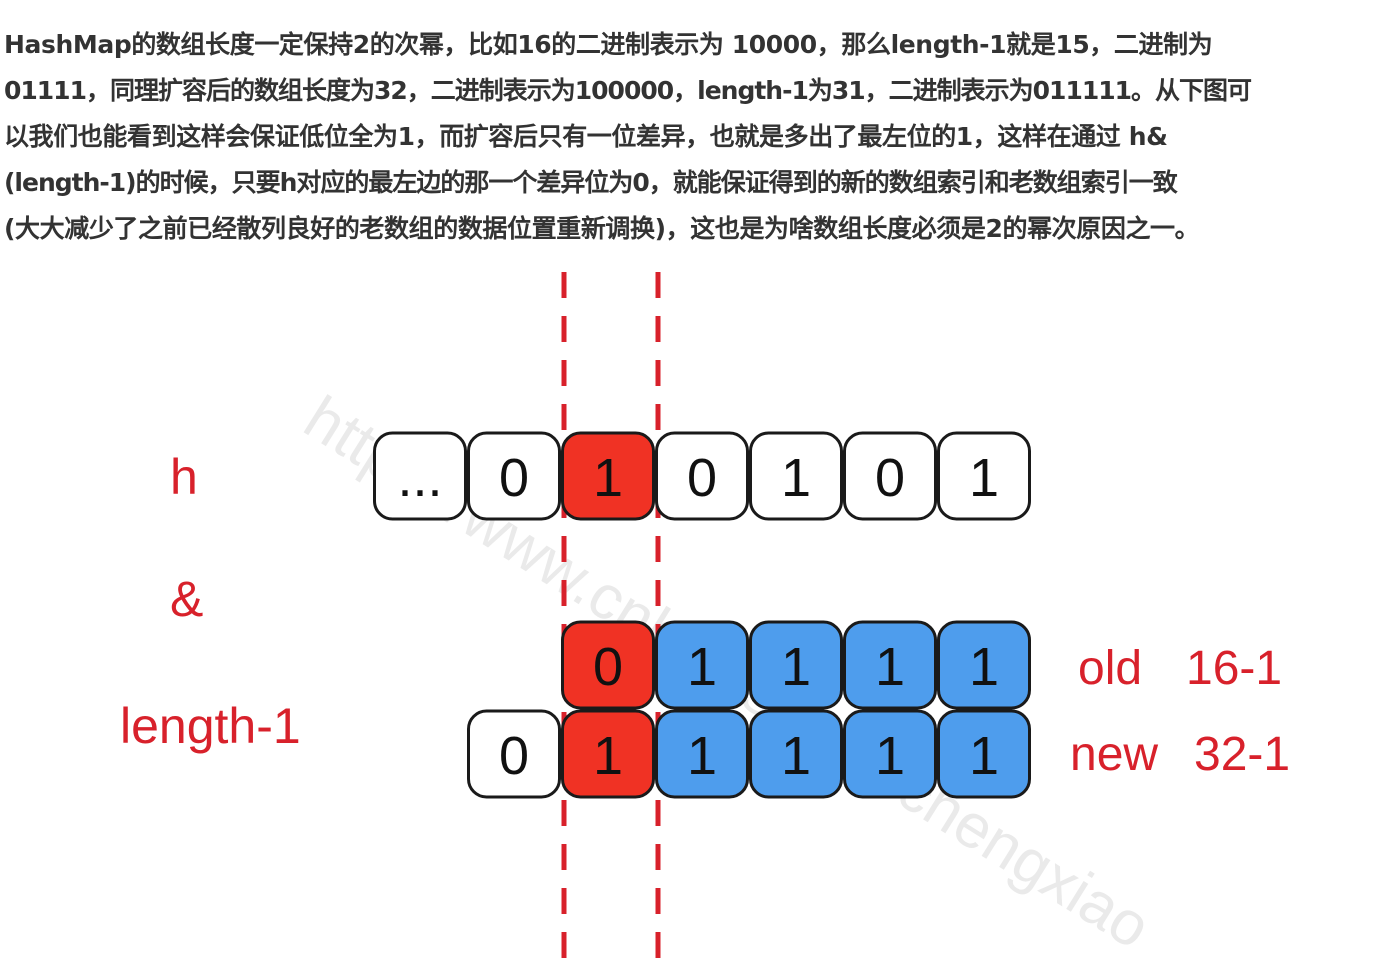 The height and width of the screenshot is (968, 1394). I want to click on old-row-bit-cell: 0, so click(608, 665).